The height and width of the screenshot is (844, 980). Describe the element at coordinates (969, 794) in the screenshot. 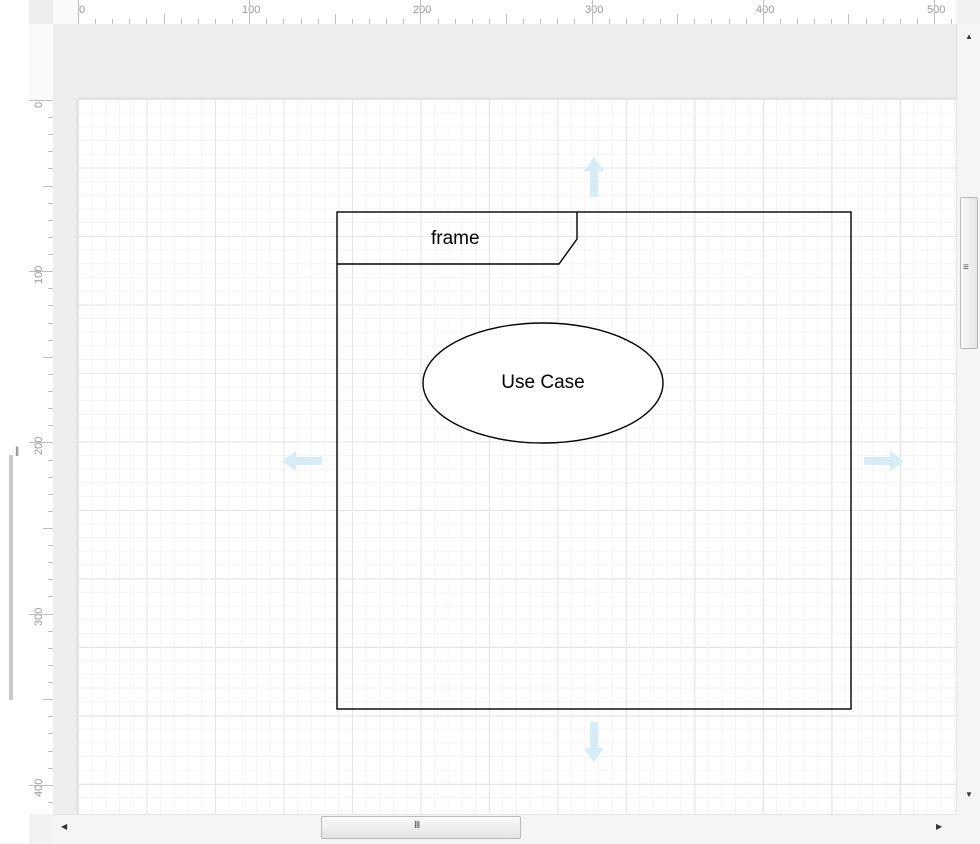

I see `scroll-down-icon: ▼` at that location.